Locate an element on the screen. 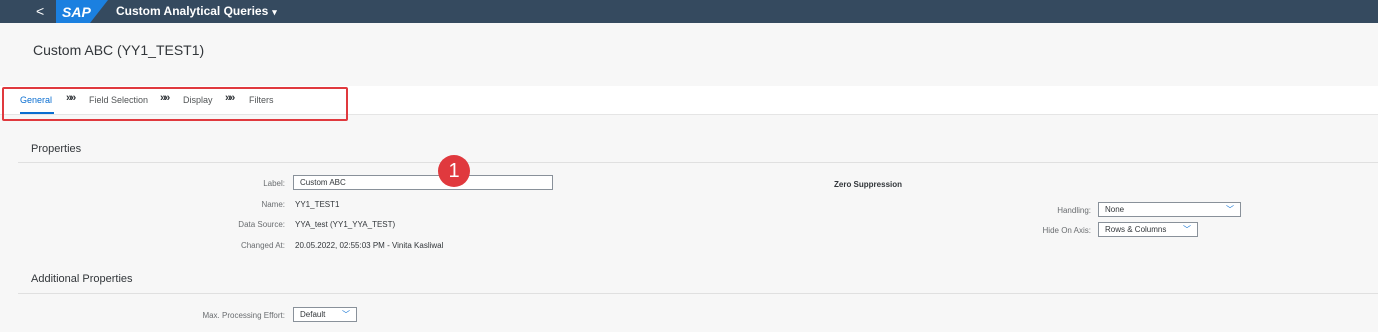 This screenshot has width=1378, height=332. hide-on-axis-select-value: Rows & Columns is located at coordinates (1136, 229).